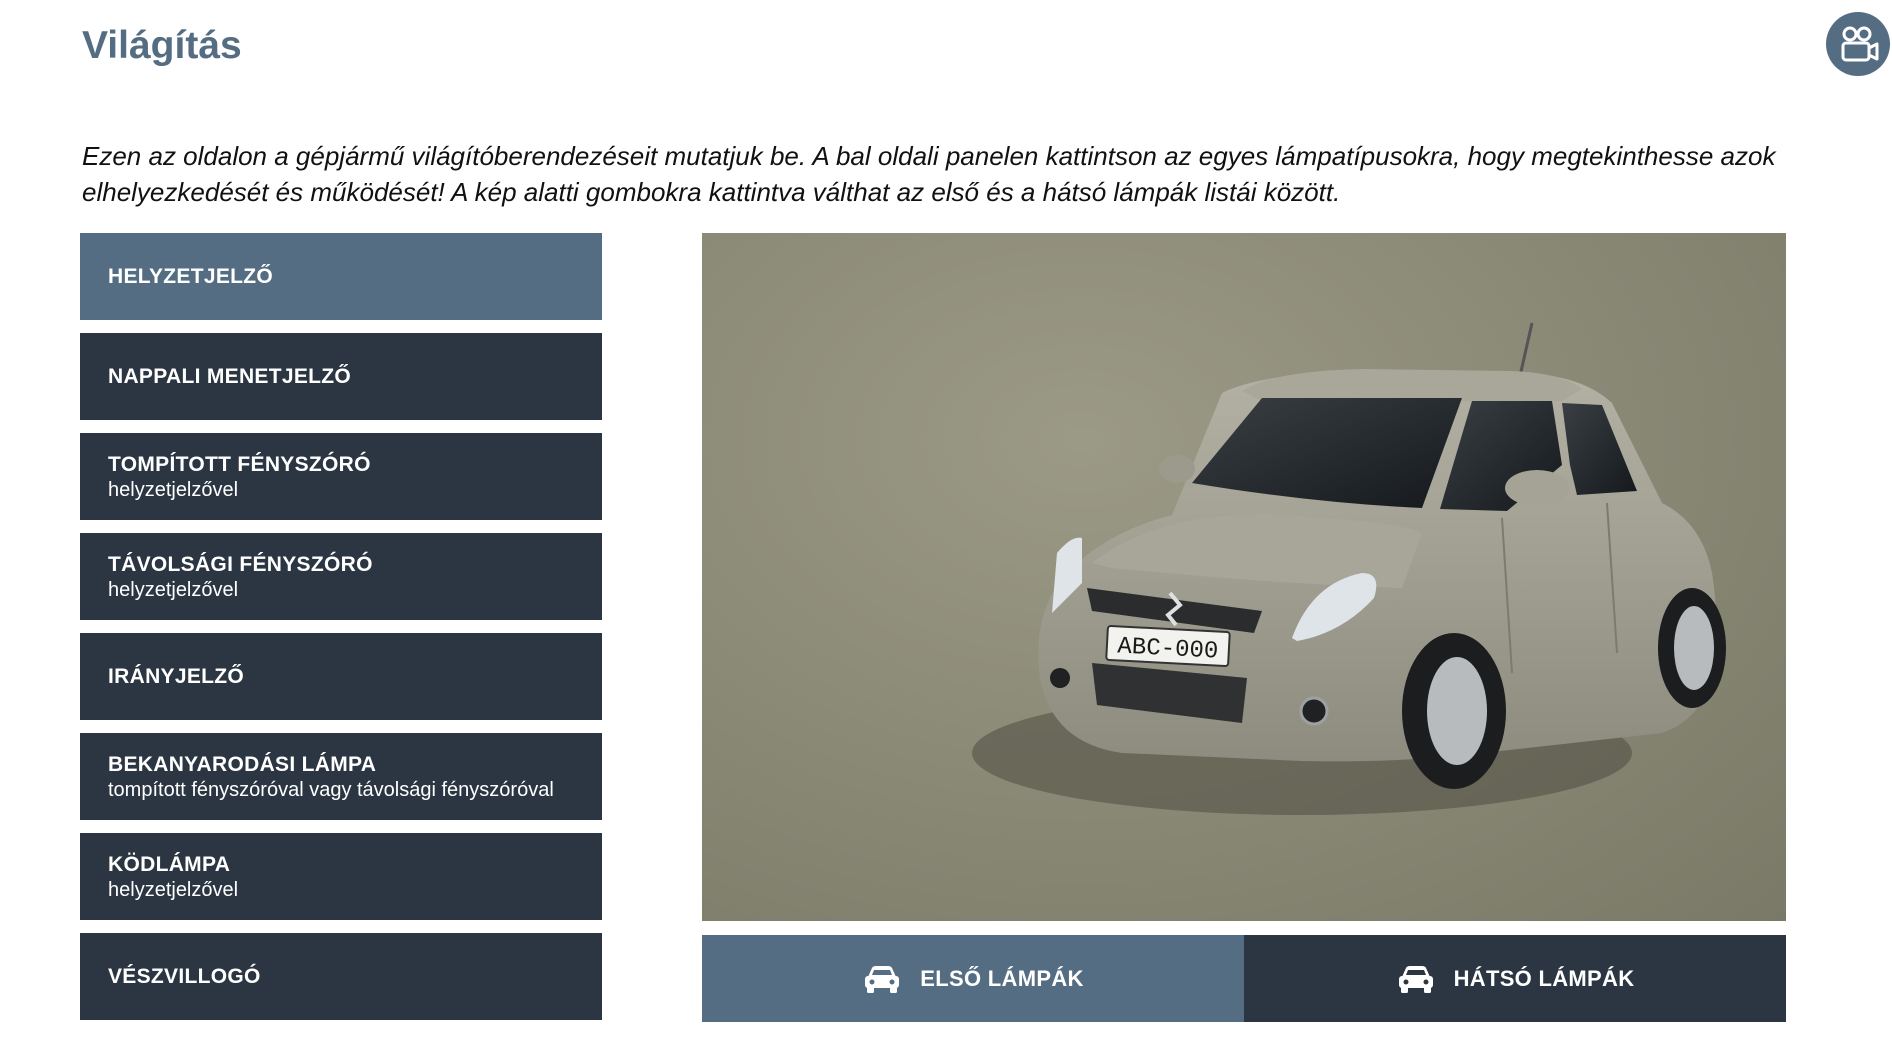 This screenshot has height=1052, width=1892. I want to click on right-fog-light, so click(1314, 711).